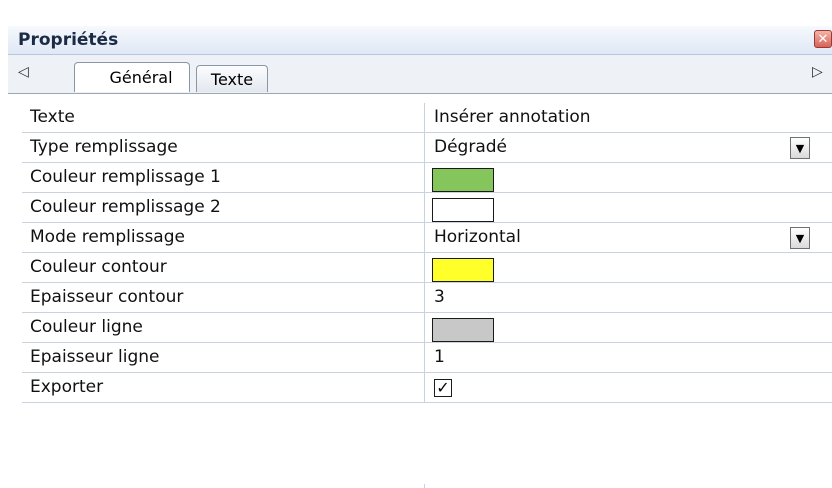  Describe the element at coordinates (86, 327) in the screenshot. I see `property-name: Couleur ligne` at that location.